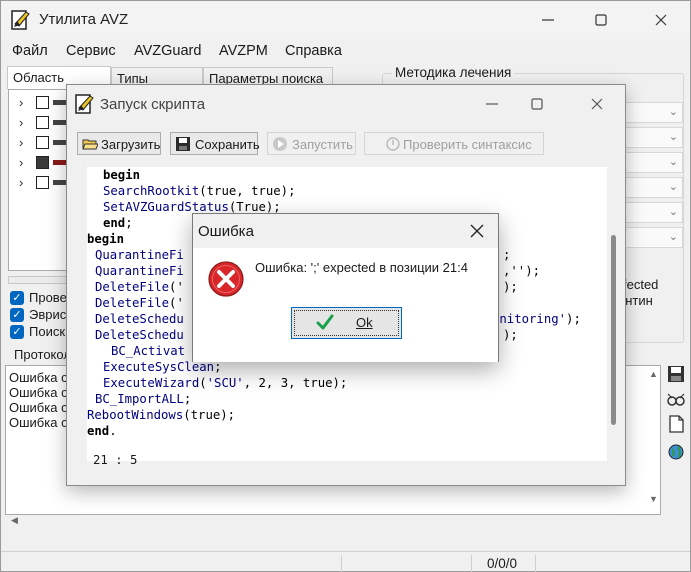 The height and width of the screenshot is (572, 691). What do you see at coordinates (322, 144) in the screenshot?
I see `run-label: Запустить` at bounding box center [322, 144].